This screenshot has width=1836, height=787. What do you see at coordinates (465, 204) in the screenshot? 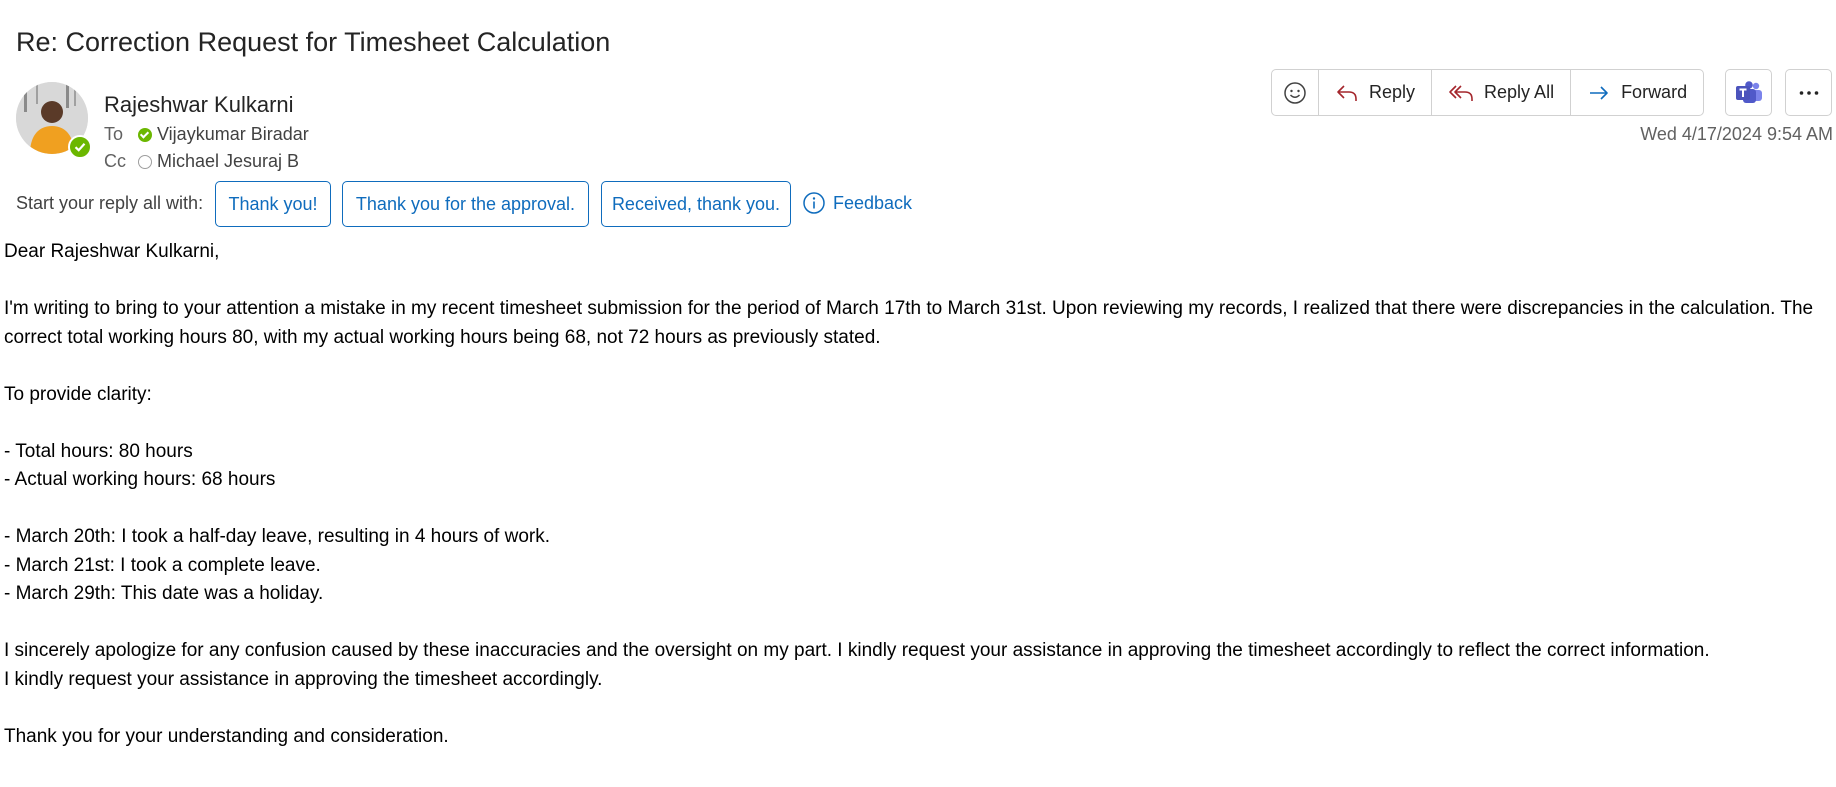
I see `suggested-reply-chip: Thank you for the approval.` at bounding box center [465, 204].